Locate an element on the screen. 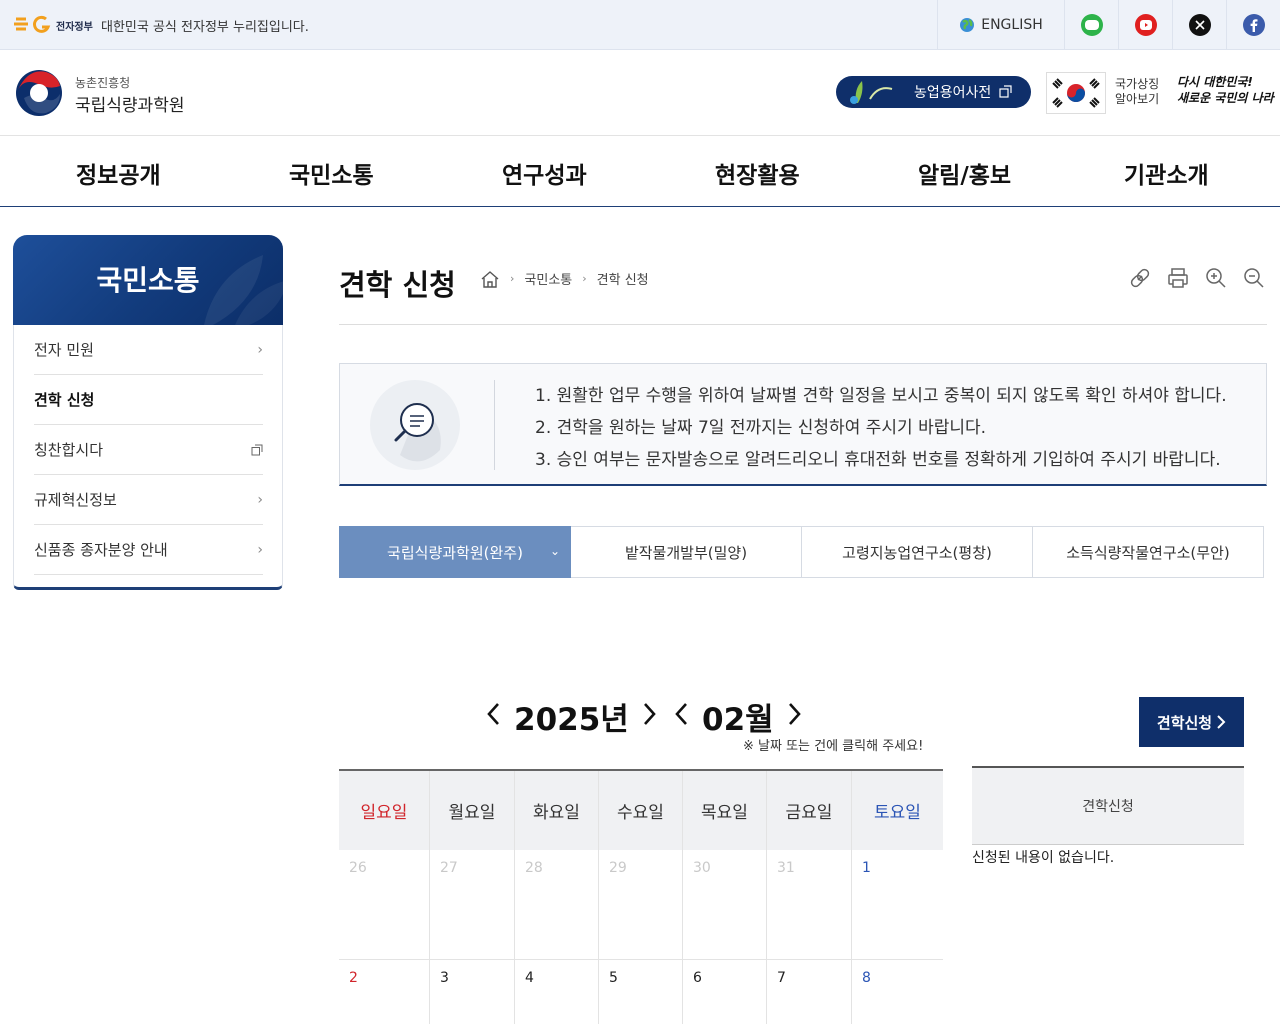 The image size is (1280, 1024). sidebar-item-regulation: 규제혁신정보 › is located at coordinates (148, 500).